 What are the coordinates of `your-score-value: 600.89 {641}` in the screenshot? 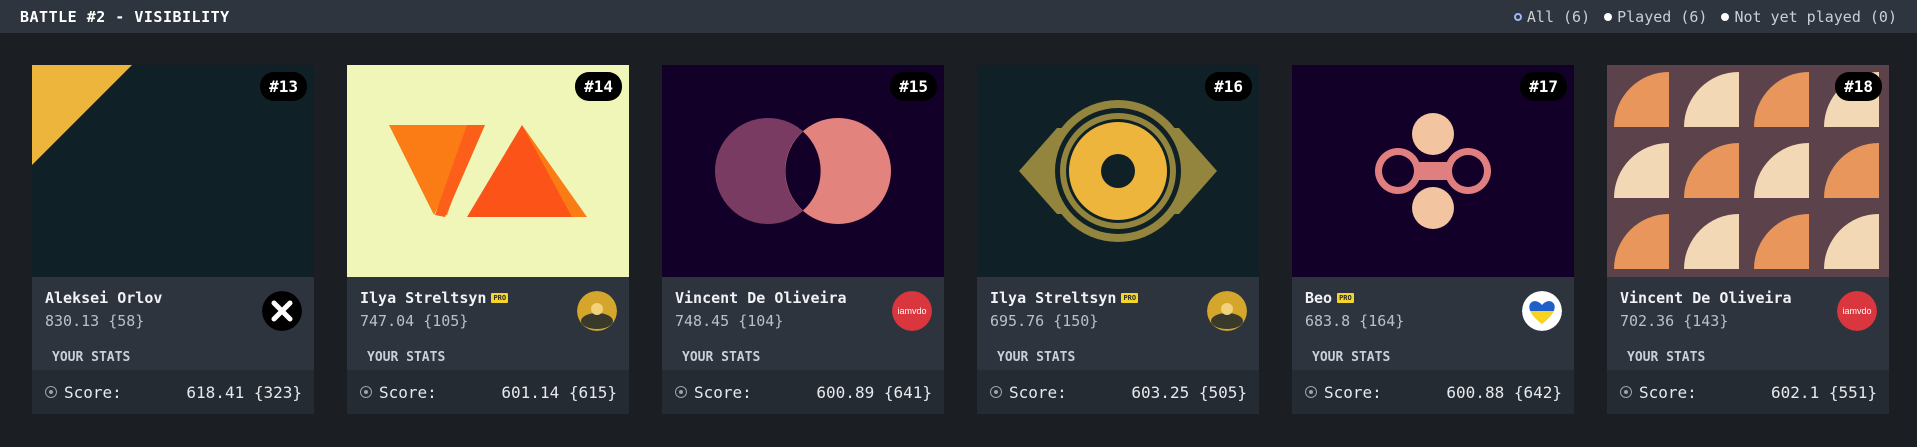 It's located at (874, 392).